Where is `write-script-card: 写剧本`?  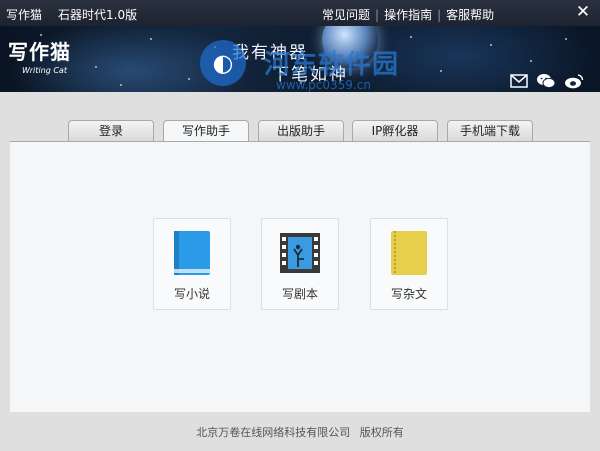
write-script-card: 写剧本 is located at coordinates (300, 264).